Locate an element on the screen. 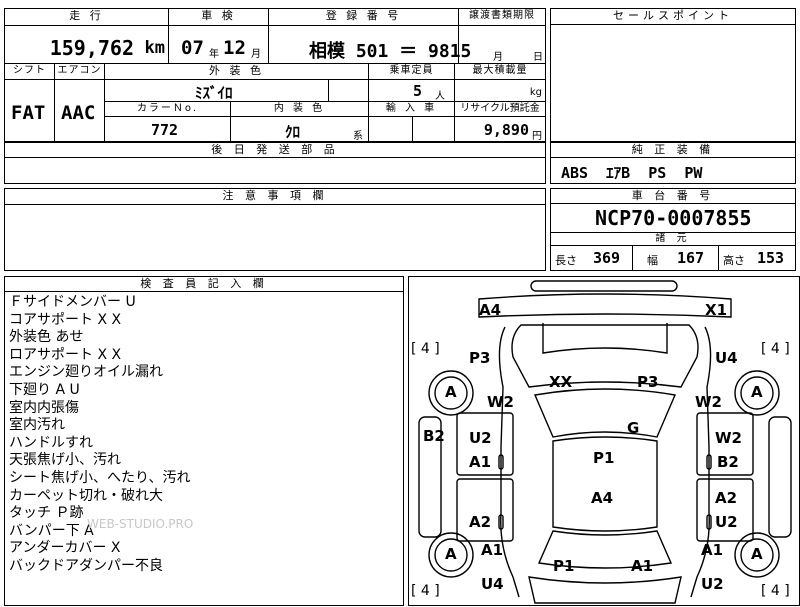 The image size is (800, 607). mark-right-w2b: W2 is located at coordinates (728, 438).